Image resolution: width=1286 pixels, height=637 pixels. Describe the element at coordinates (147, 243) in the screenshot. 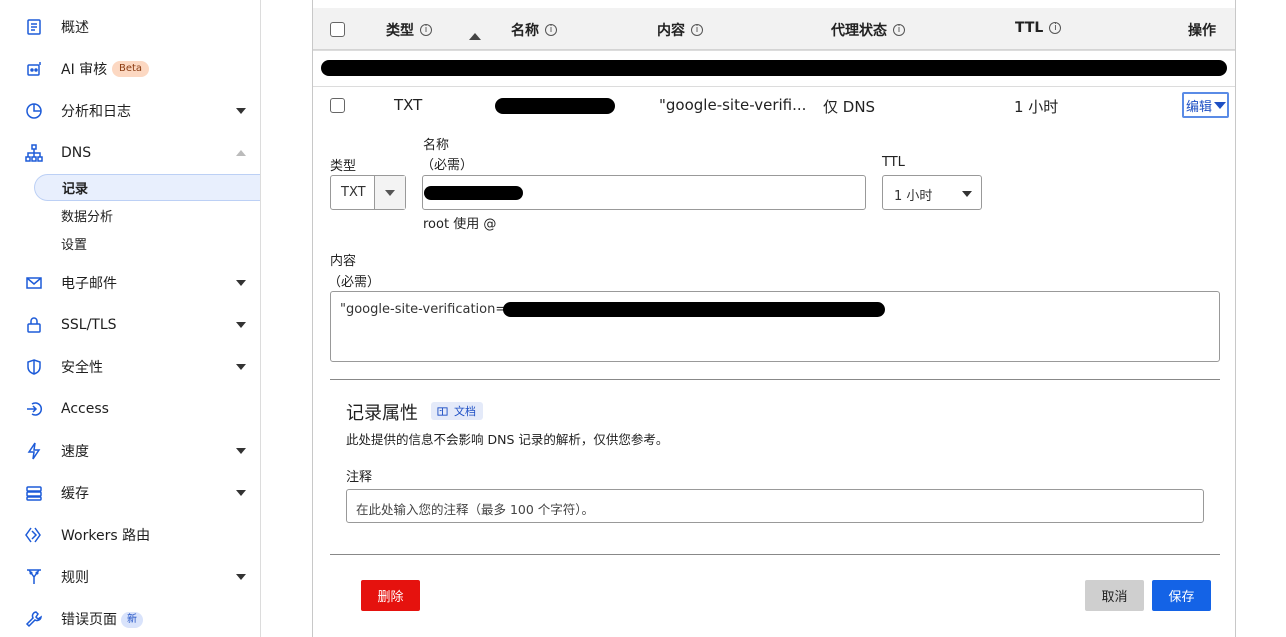

I see `sidebar-subitem-settings: 设置` at that location.